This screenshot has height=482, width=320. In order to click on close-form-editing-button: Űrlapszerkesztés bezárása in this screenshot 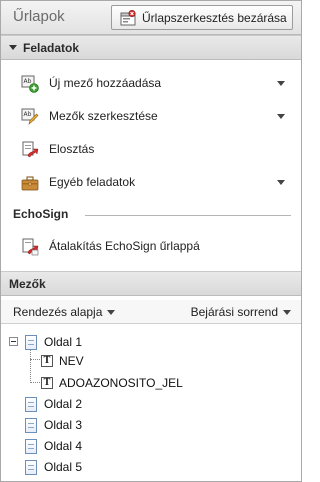, I will do `click(202, 17)`.